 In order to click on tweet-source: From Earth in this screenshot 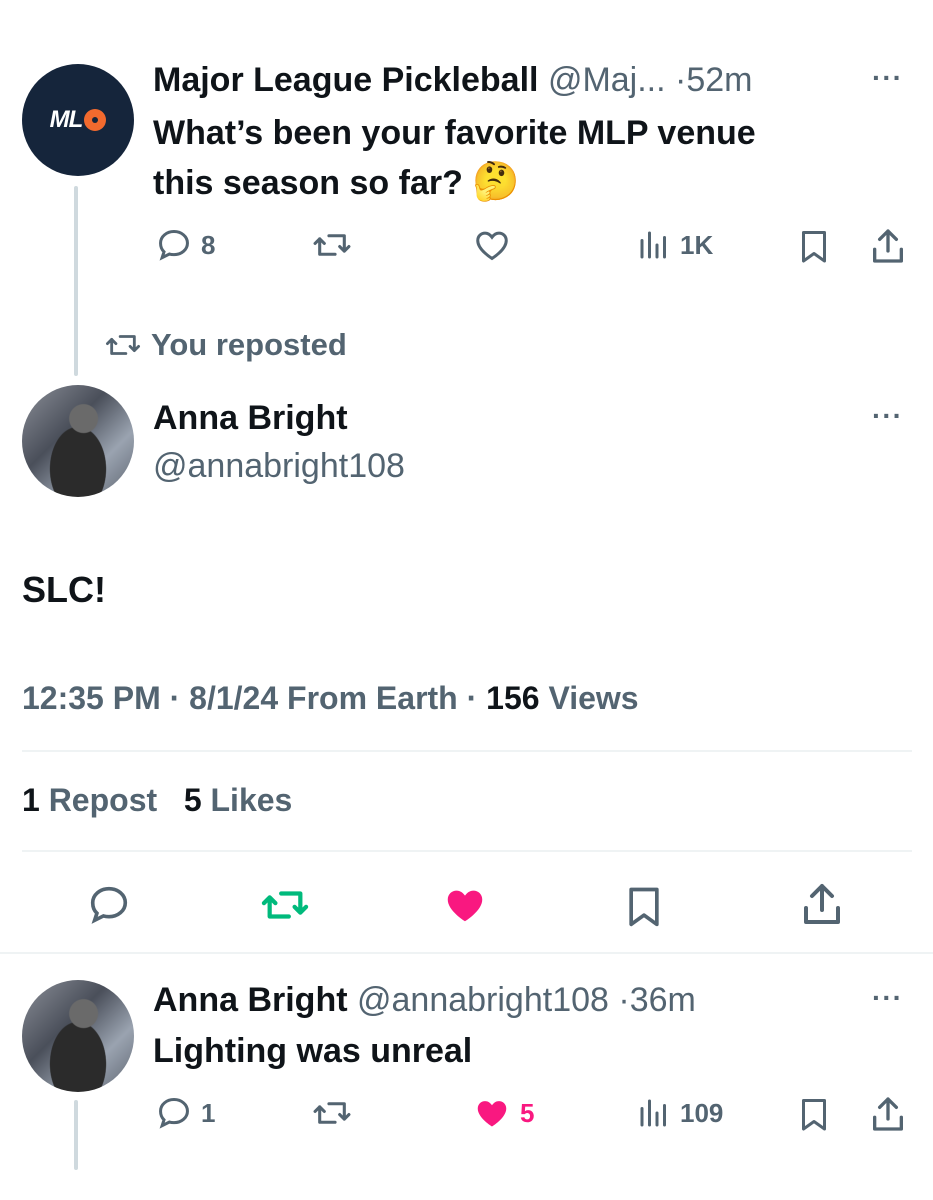, I will do `click(372, 698)`.